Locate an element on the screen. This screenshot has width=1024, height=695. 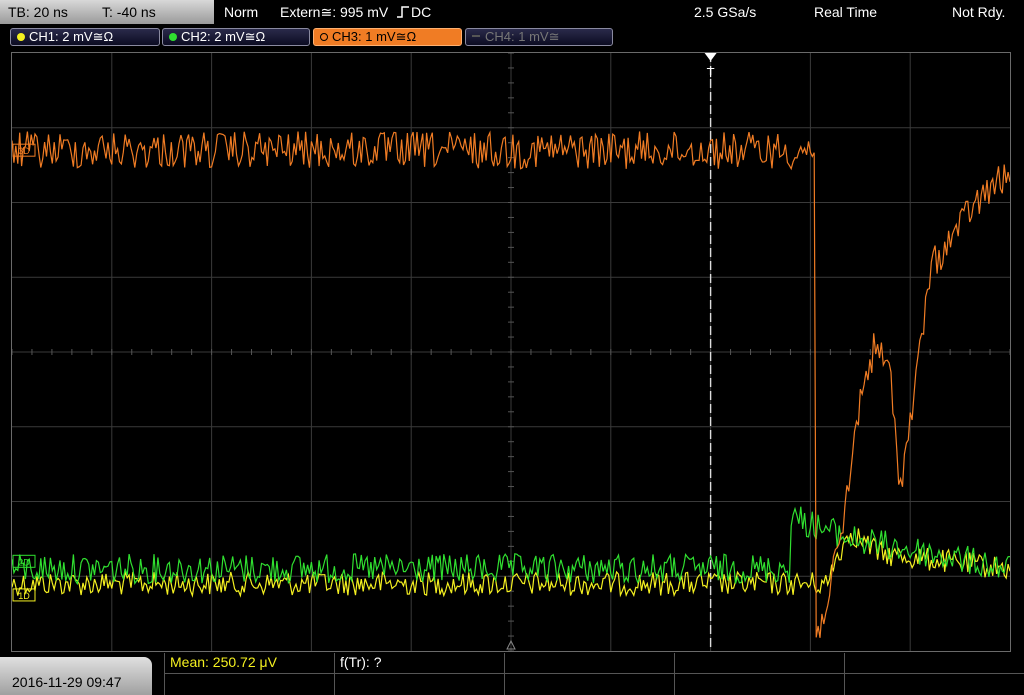
datetime-panel: 2016-11-29 09:47 is located at coordinates (76, 676).